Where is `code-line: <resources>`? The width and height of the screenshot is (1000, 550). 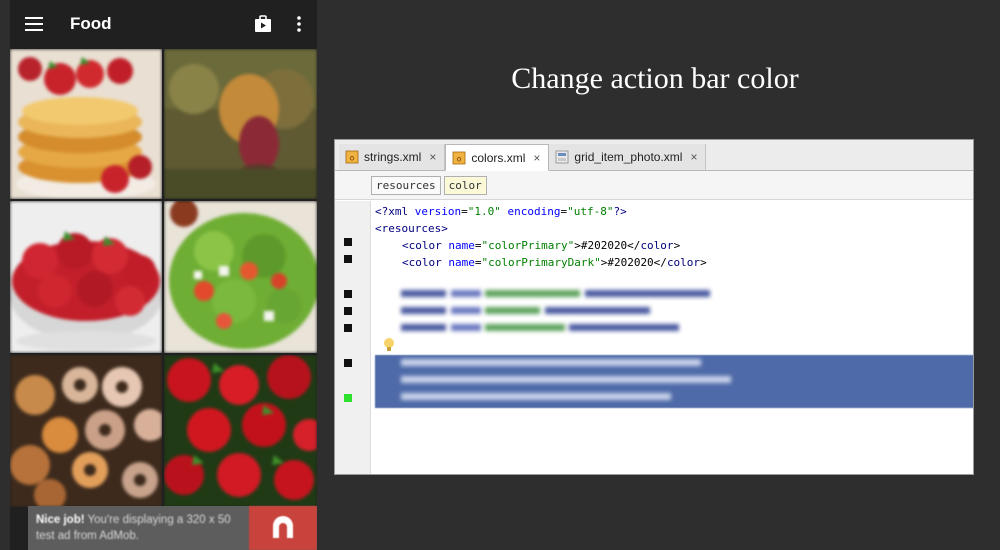
code-line: <resources> is located at coordinates (411, 228).